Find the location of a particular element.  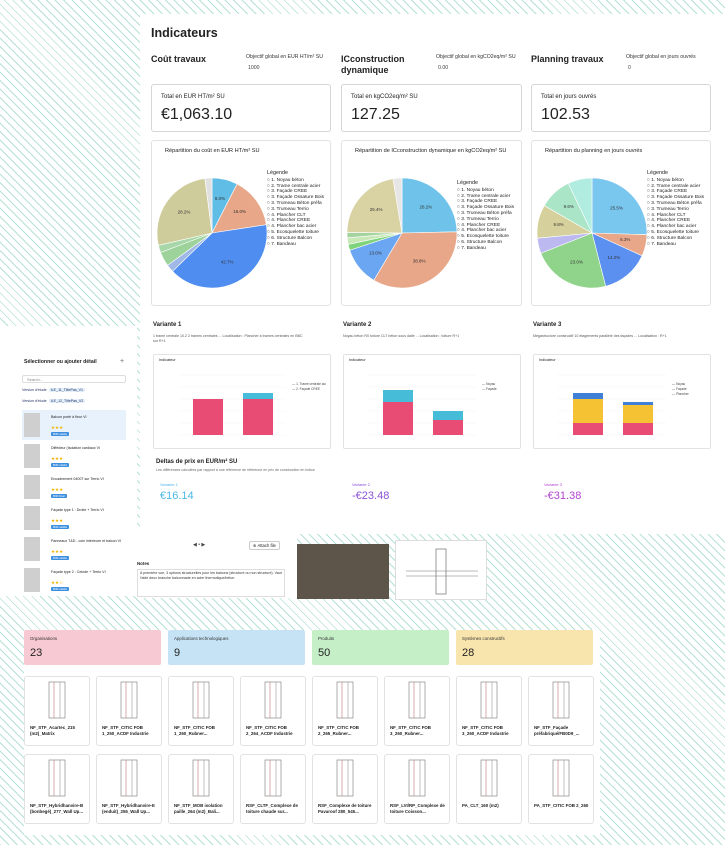

ic-objective-value: 0.00 is located at coordinates (443, 68).